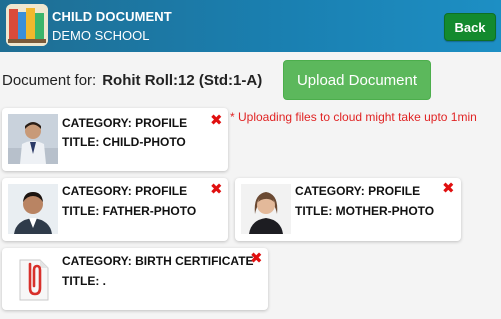  What do you see at coordinates (112, 16) in the screenshot?
I see `app-title: CHILD DOCUMENT` at bounding box center [112, 16].